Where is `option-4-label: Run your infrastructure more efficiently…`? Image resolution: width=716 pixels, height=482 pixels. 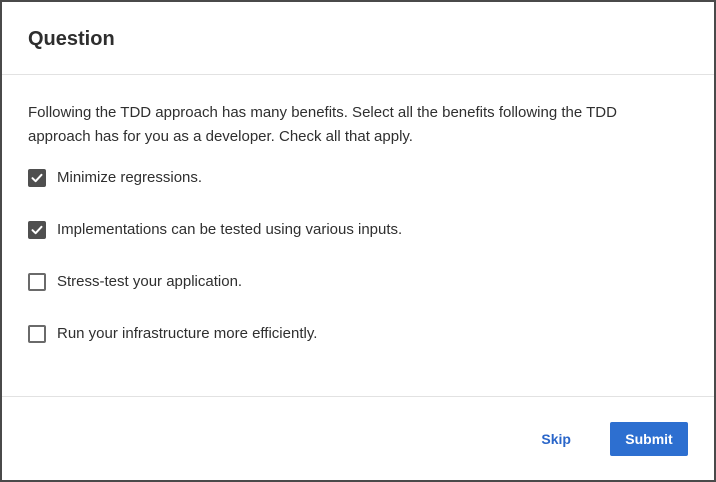 option-4-label: Run your infrastructure more efficiently… is located at coordinates (187, 333).